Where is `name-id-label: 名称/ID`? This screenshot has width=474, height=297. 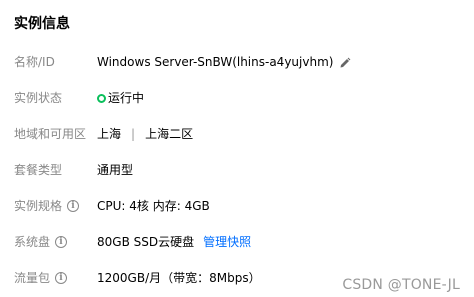
name-id-label: 名称/ID is located at coordinates (34, 62).